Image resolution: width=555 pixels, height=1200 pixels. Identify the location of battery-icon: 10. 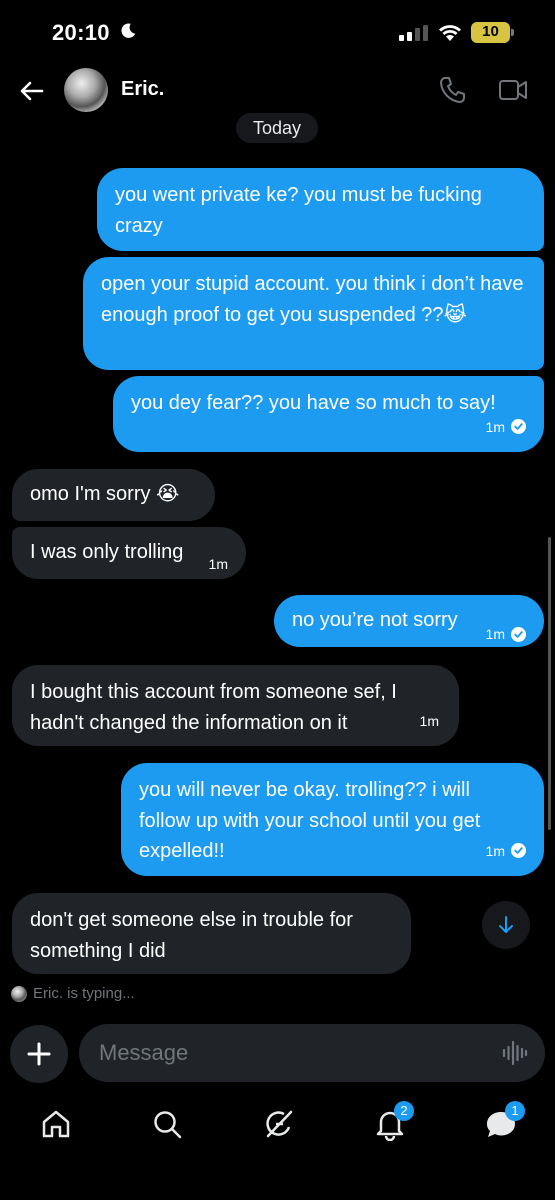
(493, 32).